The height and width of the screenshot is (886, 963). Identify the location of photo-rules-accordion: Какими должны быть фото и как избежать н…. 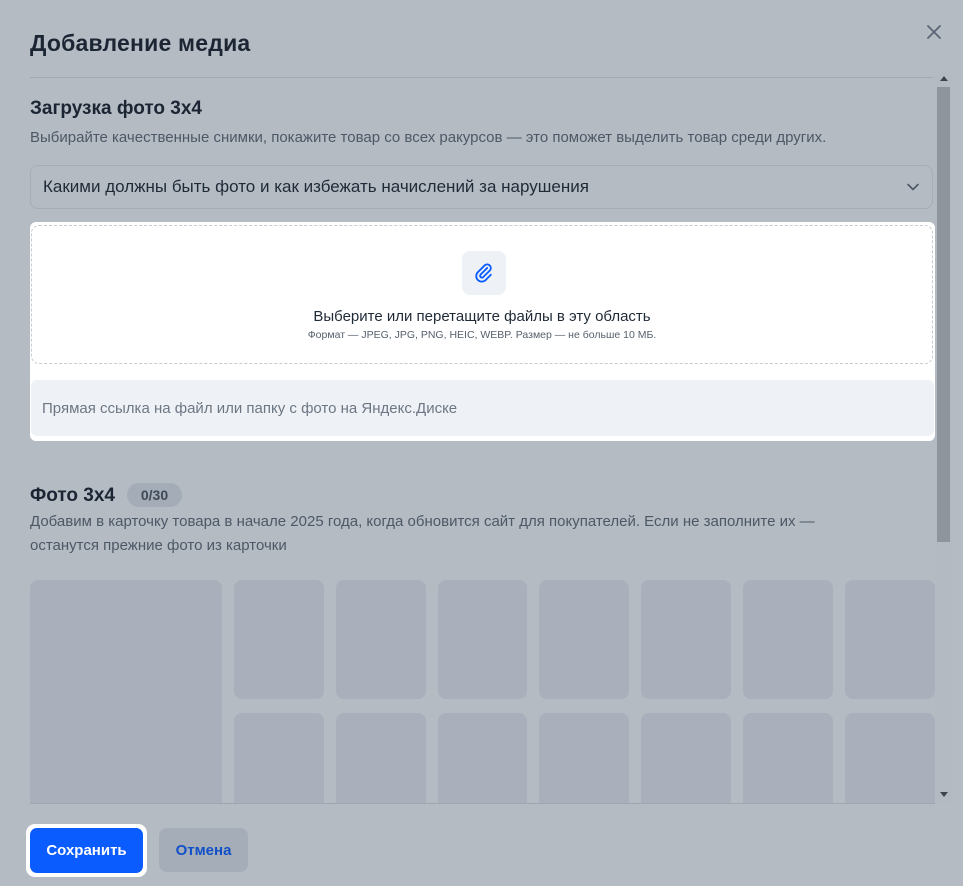
(481, 187).